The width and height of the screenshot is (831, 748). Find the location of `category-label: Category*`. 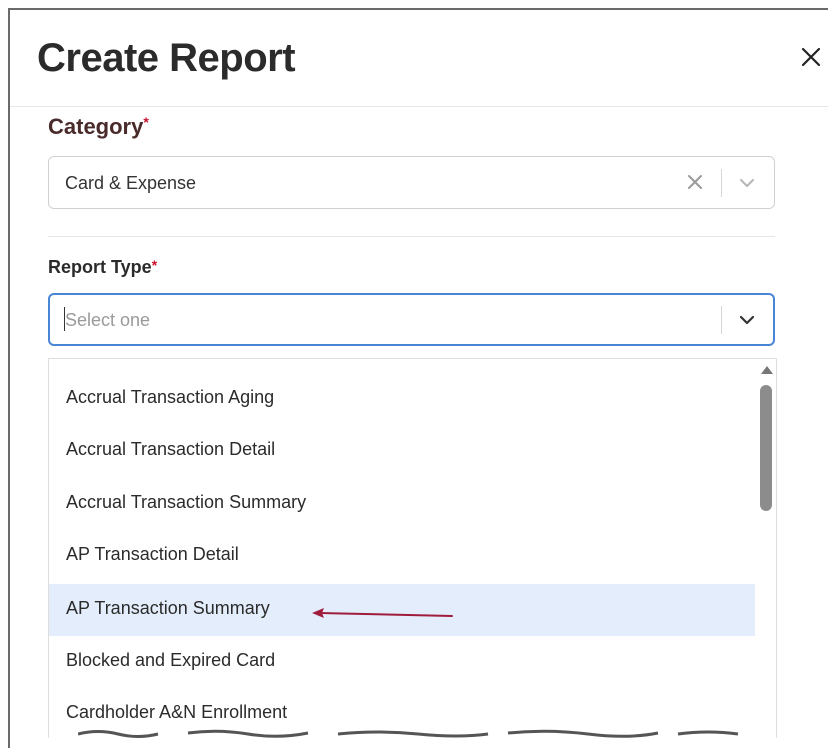

category-label: Category* is located at coordinates (98, 127).